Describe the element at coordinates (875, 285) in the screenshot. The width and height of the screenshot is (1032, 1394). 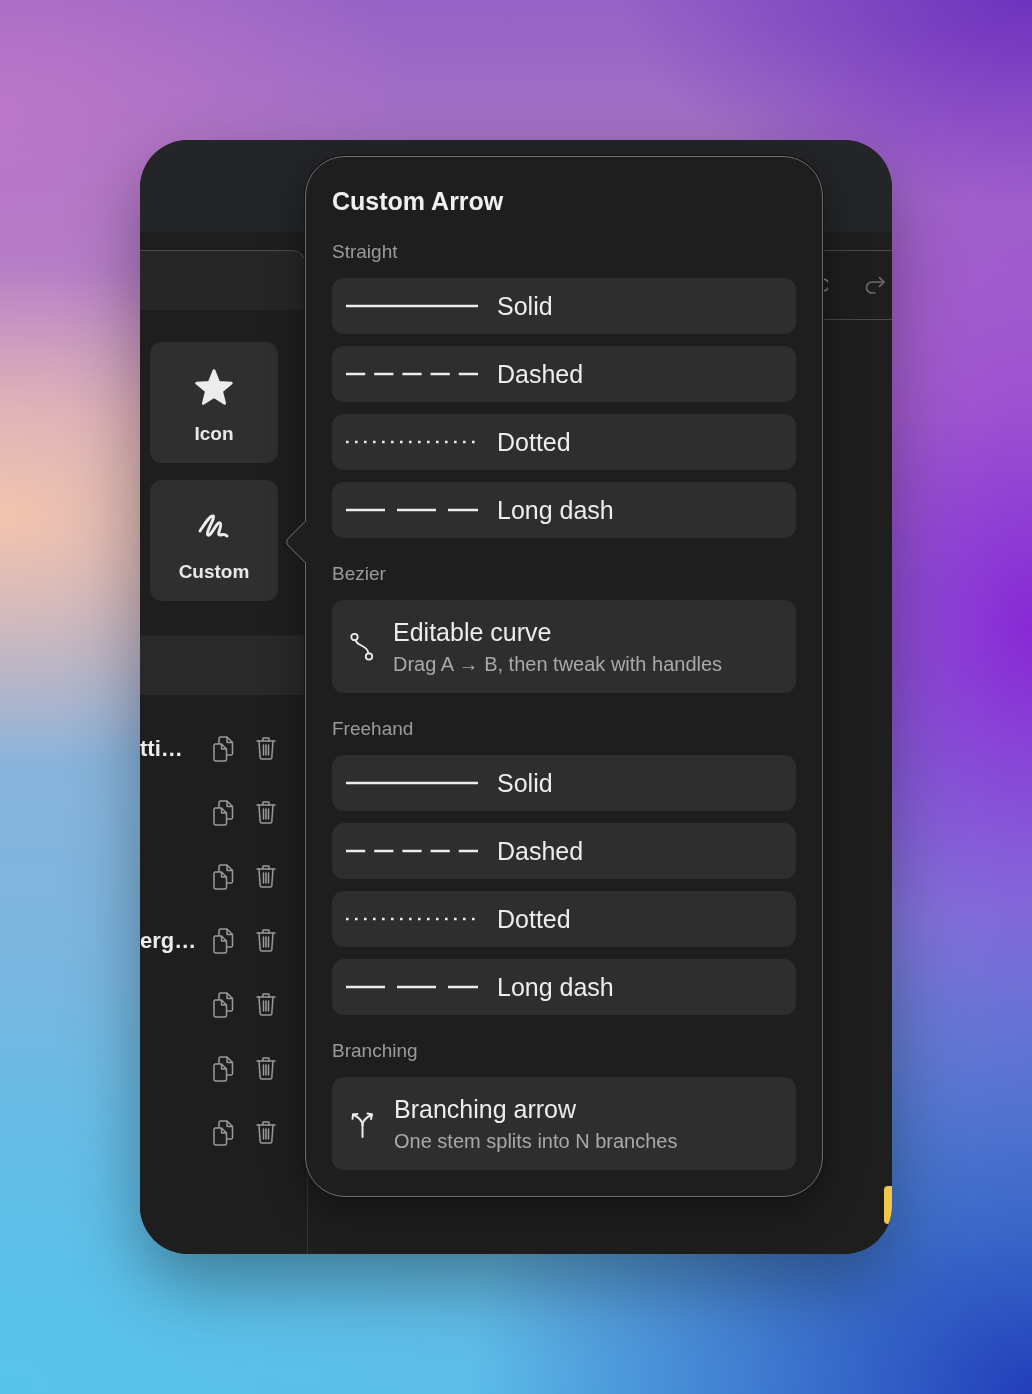
I see `redo-icon` at that location.